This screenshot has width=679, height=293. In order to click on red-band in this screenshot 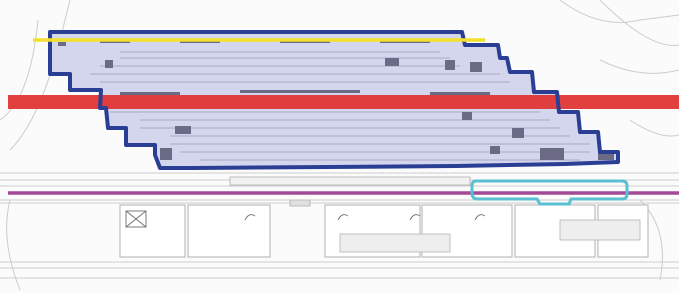, I will do `click(343, 102)`.